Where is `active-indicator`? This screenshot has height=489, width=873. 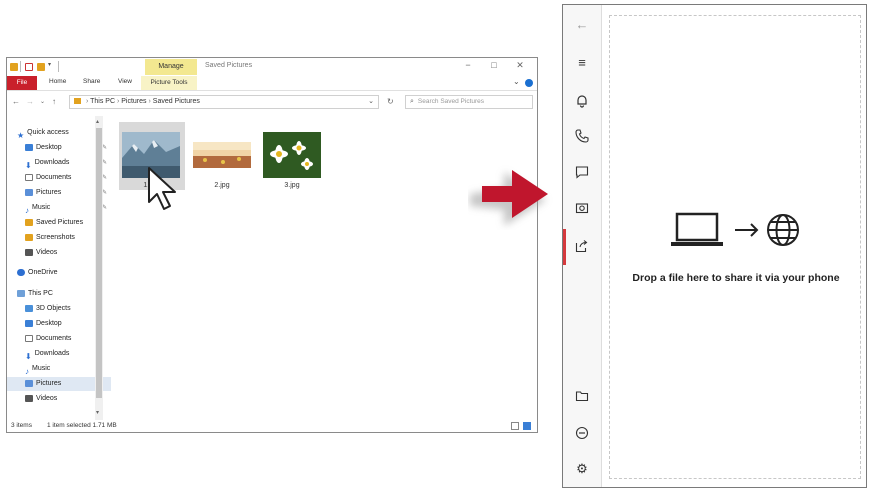 active-indicator is located at coordinates (564, 247).